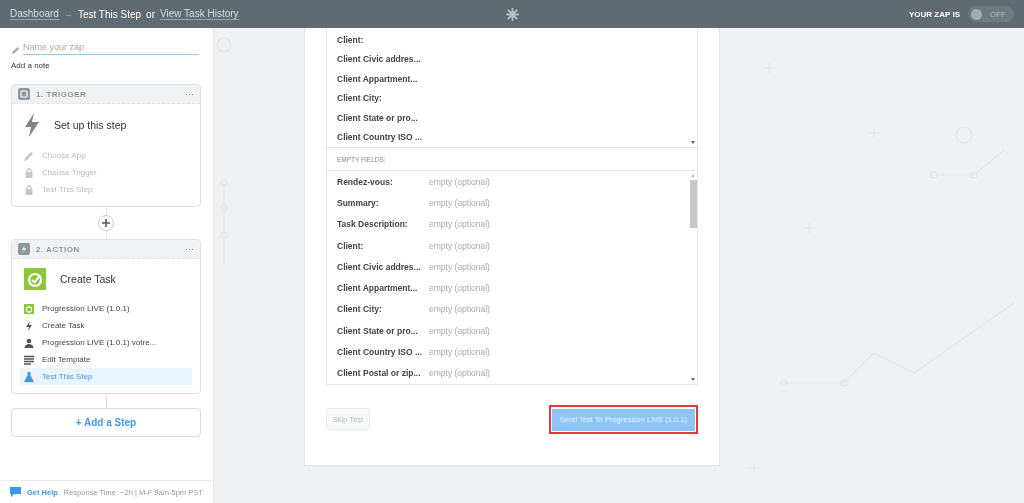 The image size is (1024, 503). What do you see at coordinates (34, 14) in the screenshot?
I see `dashboard-link: Dashboard` at bounding box center [34, 14].